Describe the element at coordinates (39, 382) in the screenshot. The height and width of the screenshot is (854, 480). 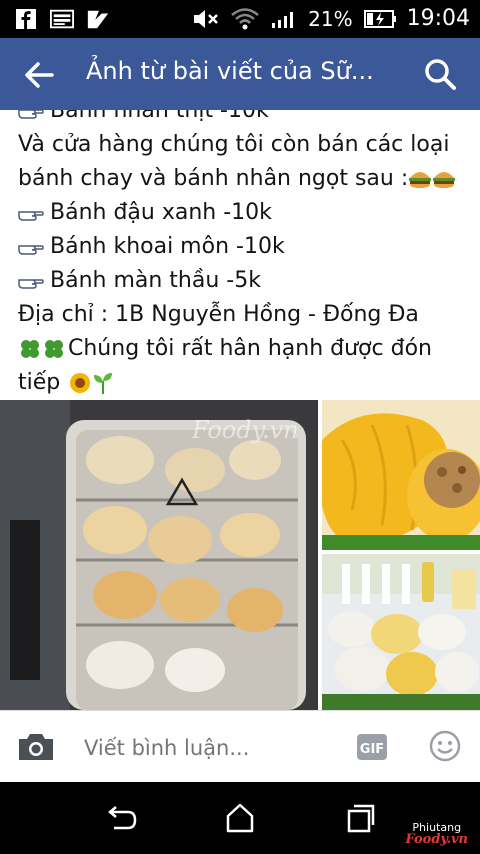
I see `post-closing-2-text: tiếp` at that location.